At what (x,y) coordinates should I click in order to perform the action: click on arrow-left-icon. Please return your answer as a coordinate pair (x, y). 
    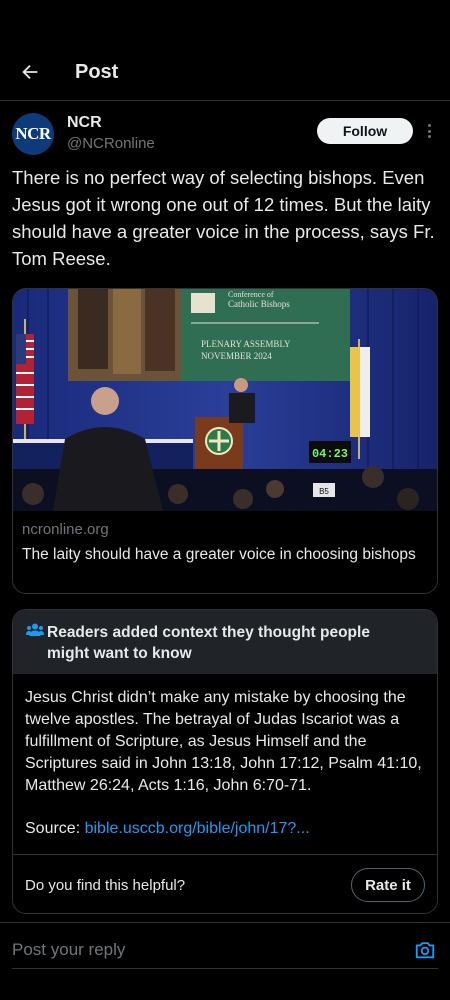
    Looking at the image, I should click on (30, 72).